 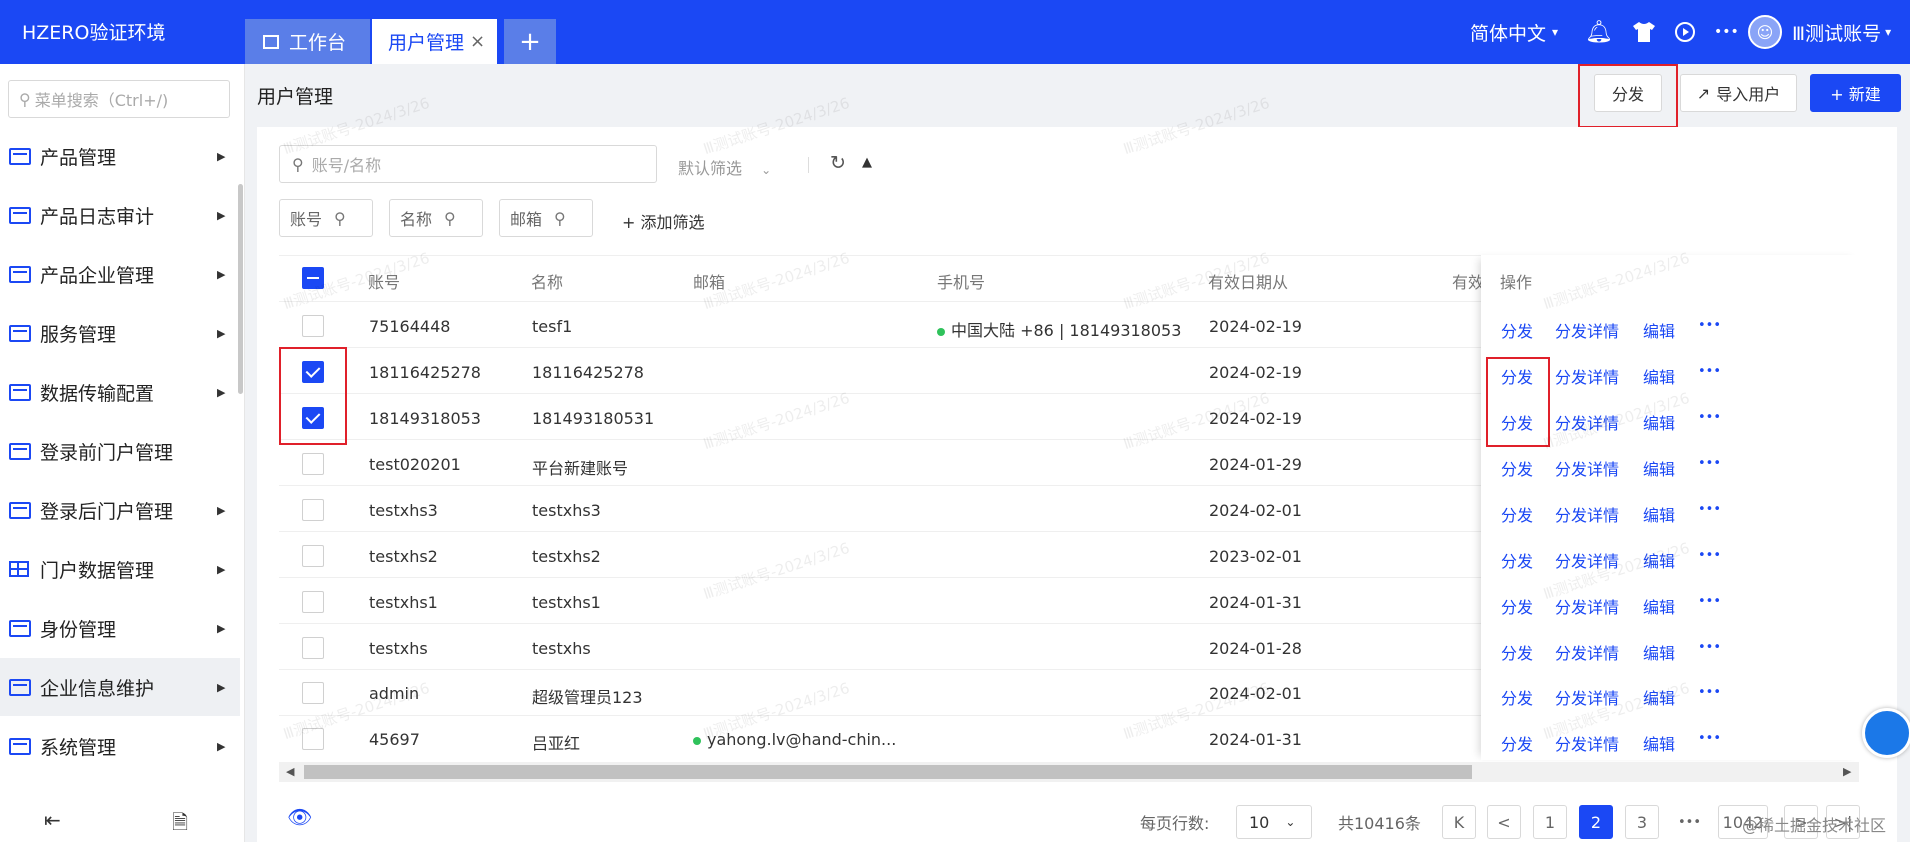 What do you see at coordinates (434, 41) in the screenshot?
I see `tab-user-management: 用户管理 ×` at bounding box center [434, 41].